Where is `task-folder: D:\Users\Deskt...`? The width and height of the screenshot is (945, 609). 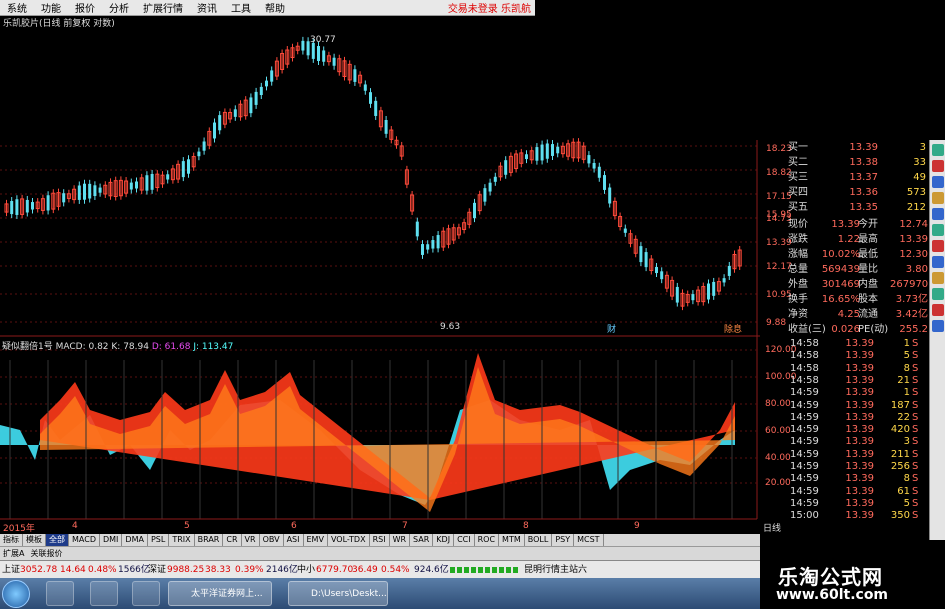
task-folder: D:\Users\Deskt... is located at coordinates (338, 593).